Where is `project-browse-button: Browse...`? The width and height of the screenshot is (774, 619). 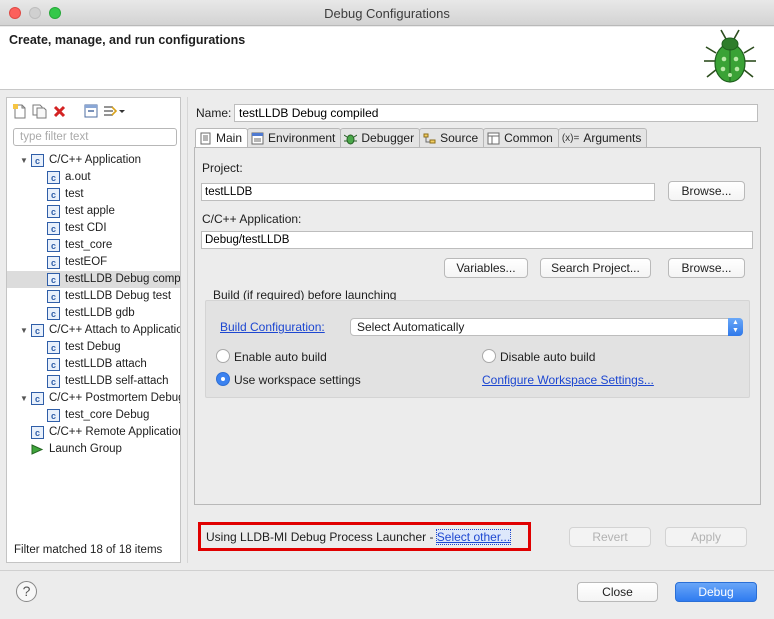
project-browse-button: Browse... is located at coordinates (706, 191).